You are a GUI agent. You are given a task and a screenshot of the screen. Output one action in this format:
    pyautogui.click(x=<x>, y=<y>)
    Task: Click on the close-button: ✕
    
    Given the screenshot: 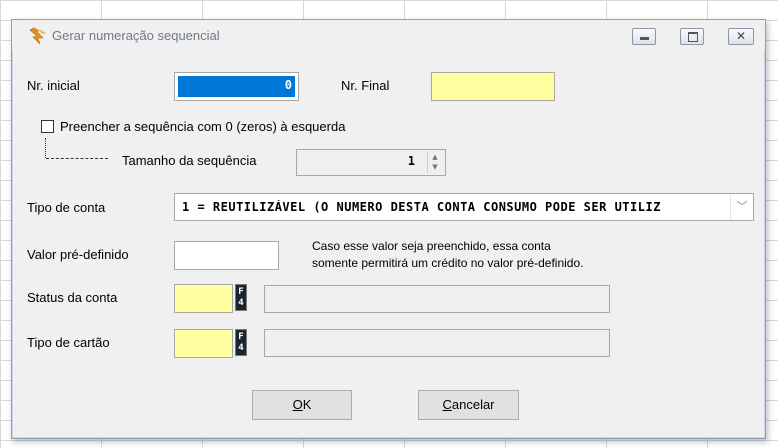 What is the action you would take?
    pyautogui.click(x=741, y=36)
    